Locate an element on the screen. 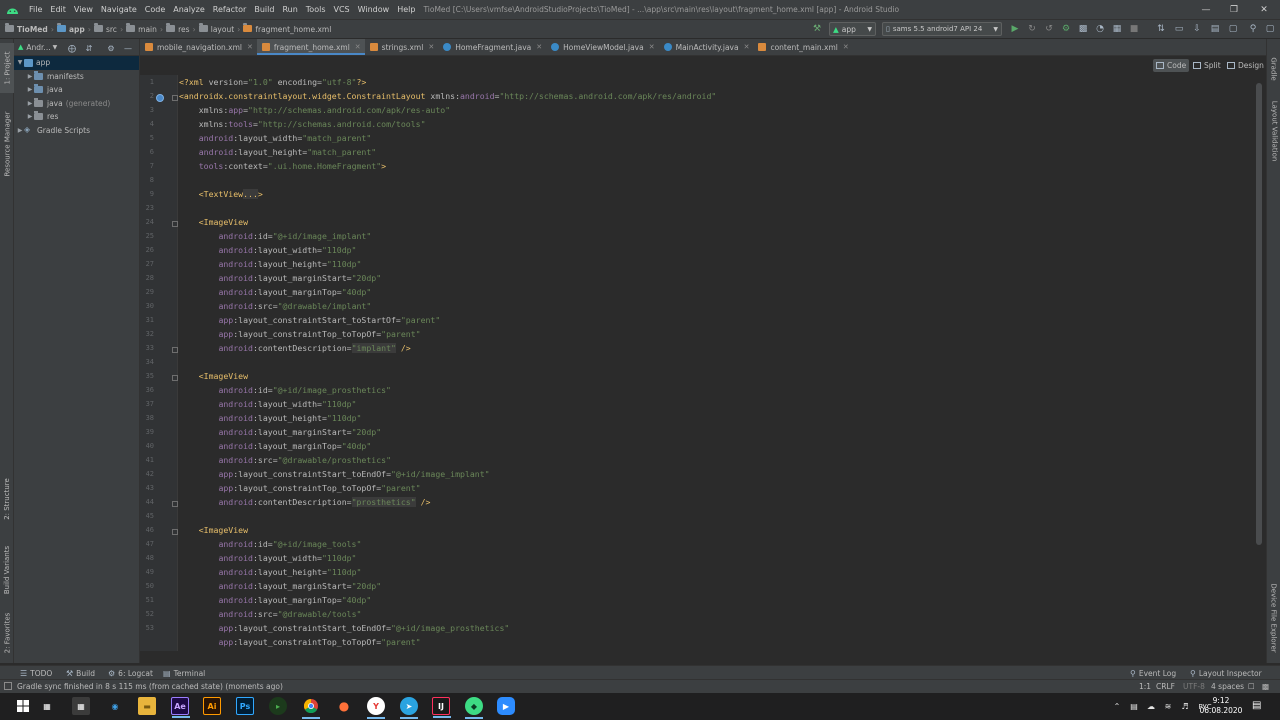  code-line: android:layout_height="110dp" is located at coordinates (270, 572).